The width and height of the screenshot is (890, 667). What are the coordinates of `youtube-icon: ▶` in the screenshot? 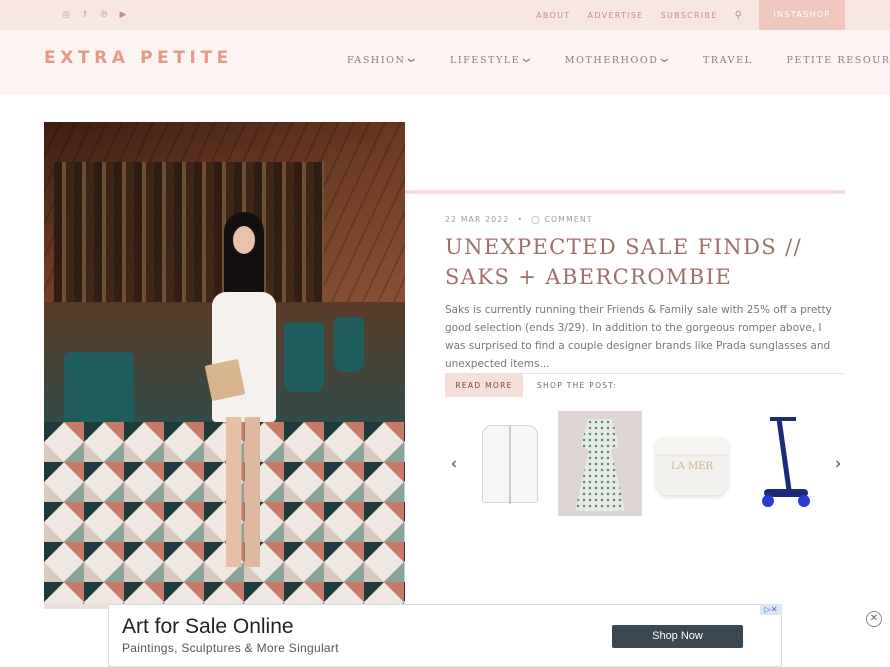 It's located at (123, 14).